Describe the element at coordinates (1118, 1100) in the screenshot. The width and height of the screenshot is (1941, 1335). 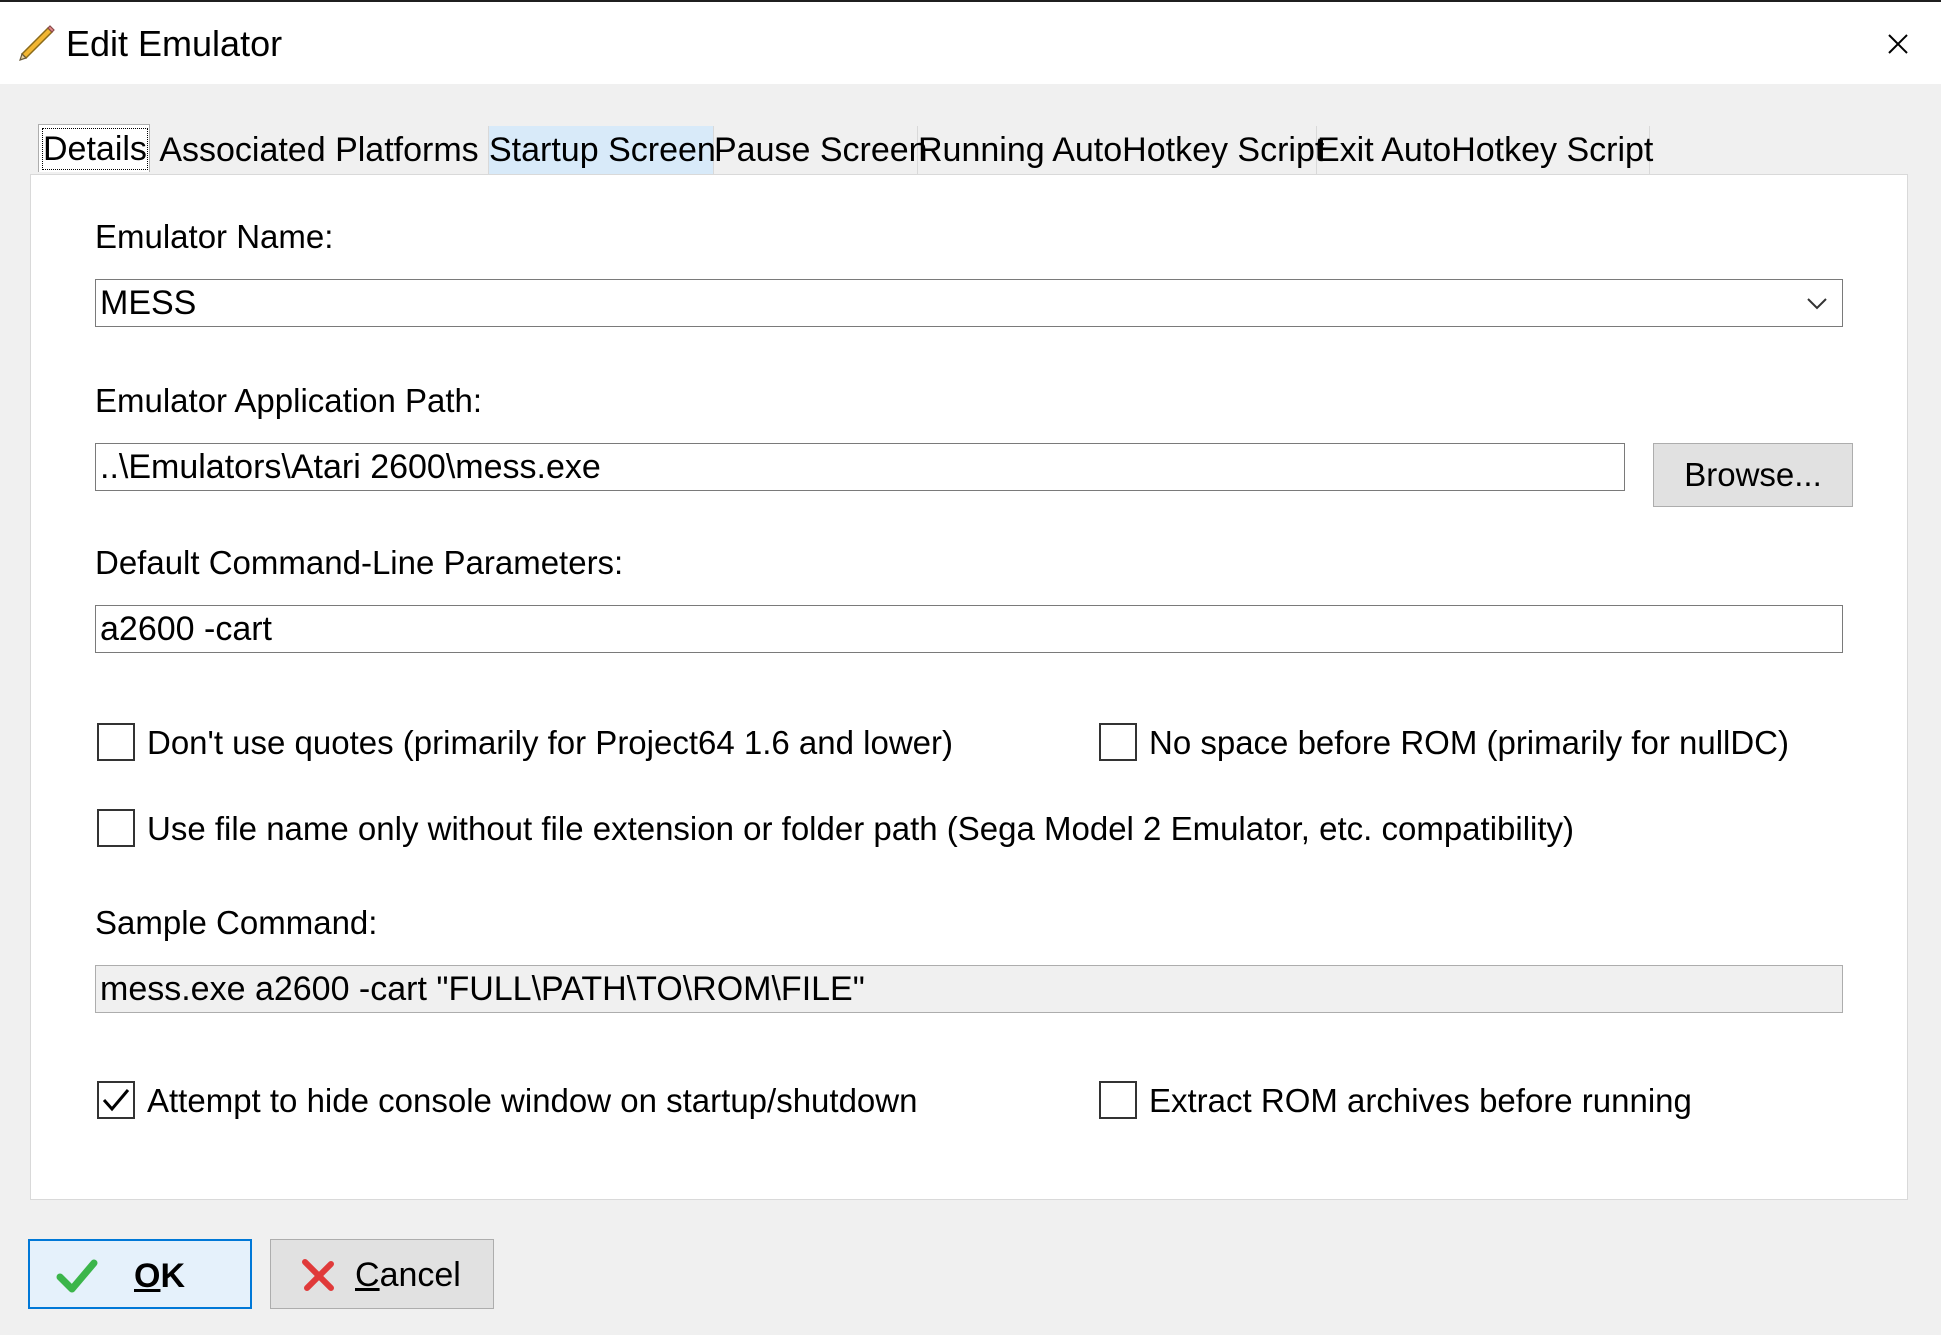
I see `extract-rom-checkbox` at that location.